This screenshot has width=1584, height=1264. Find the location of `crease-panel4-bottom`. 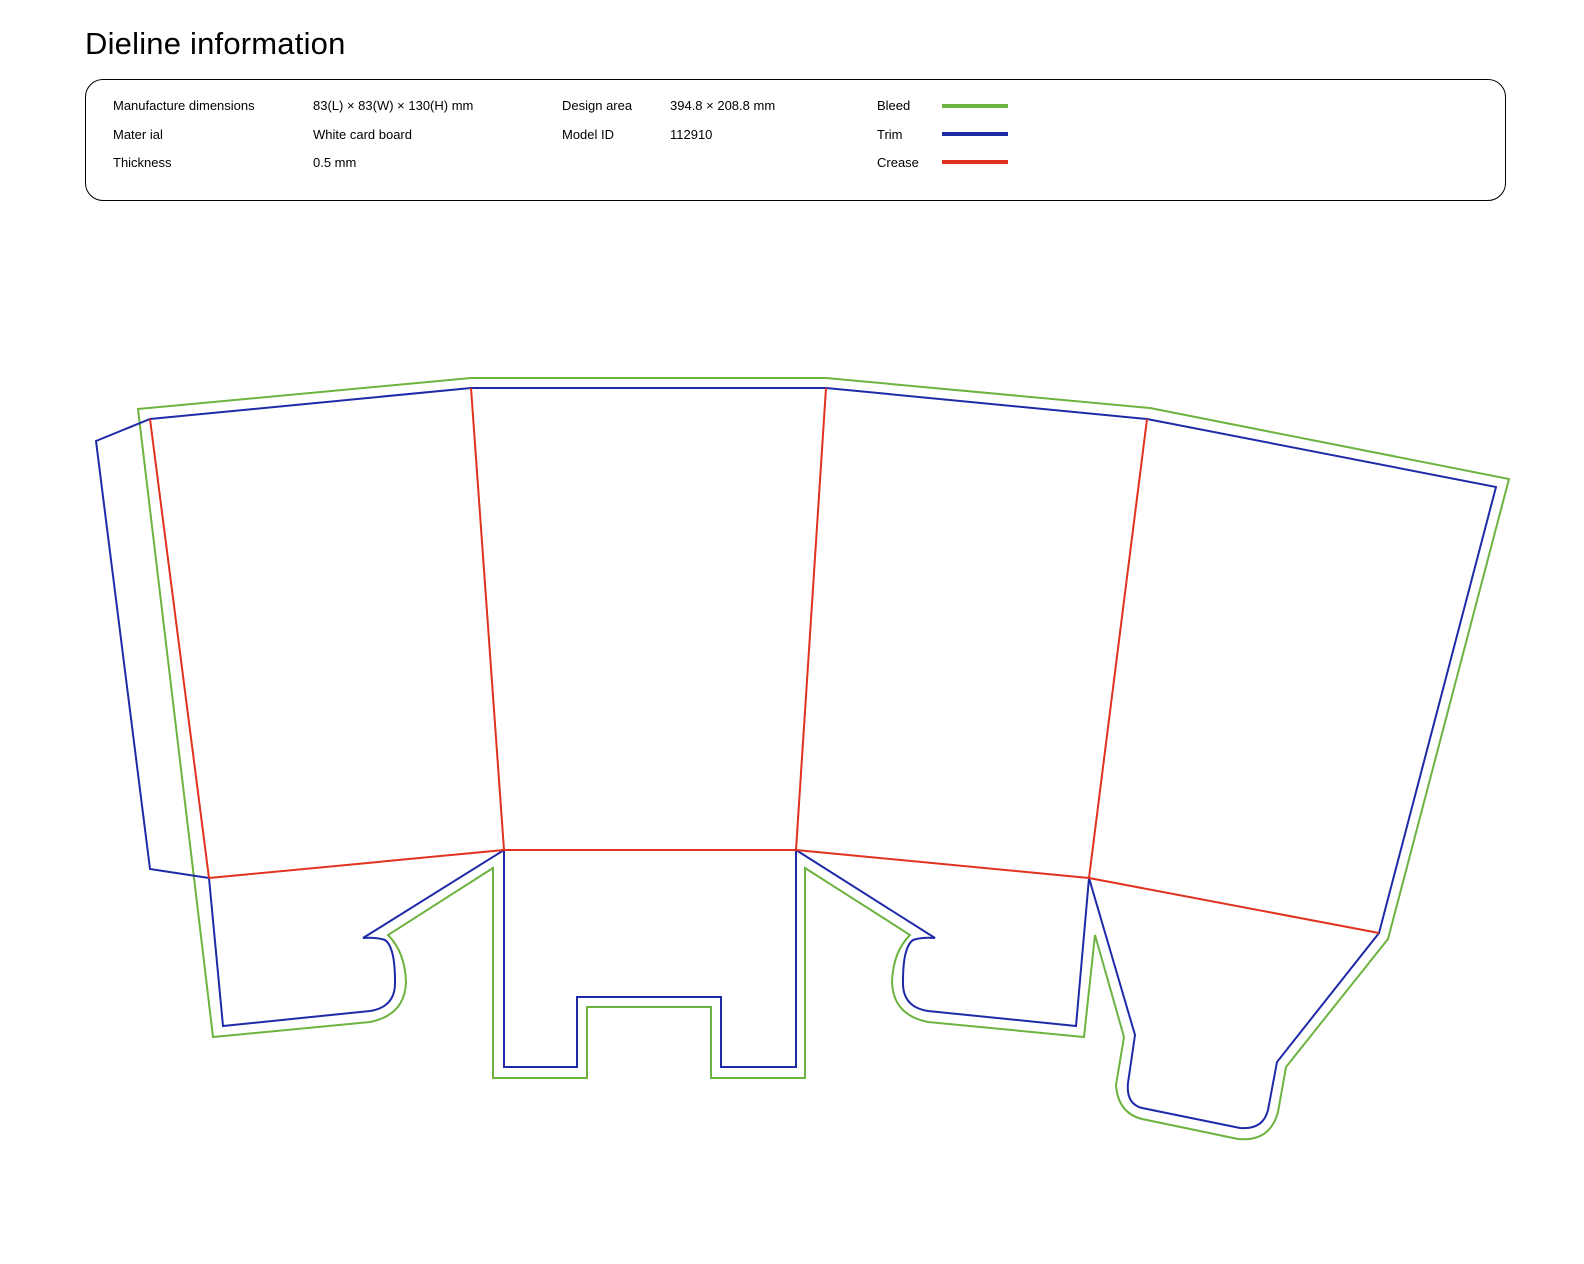

crease-panel4-bottom is located at coordinates (1234, 905).